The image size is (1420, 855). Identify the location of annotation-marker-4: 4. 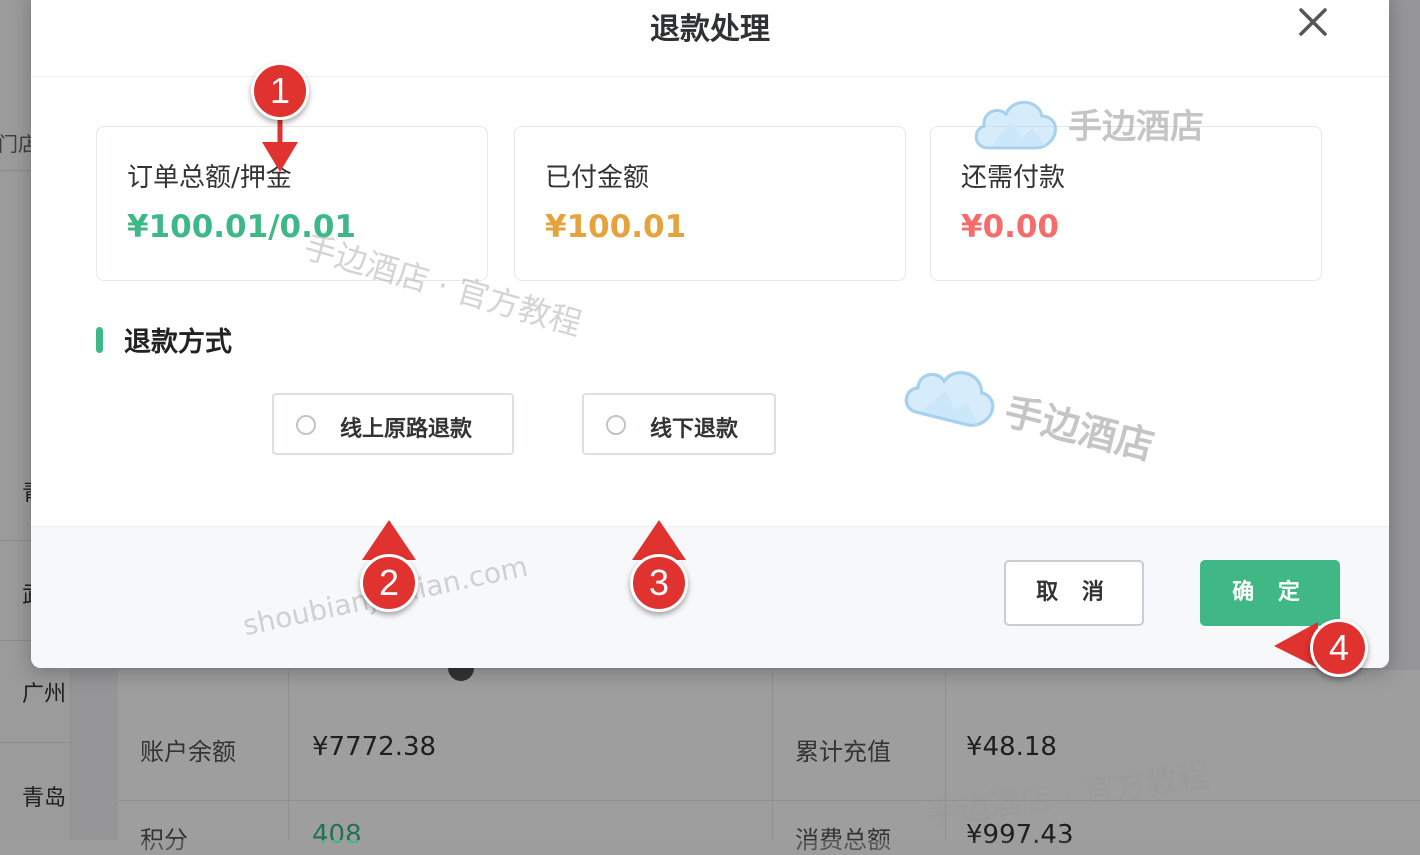
(1339, 648).